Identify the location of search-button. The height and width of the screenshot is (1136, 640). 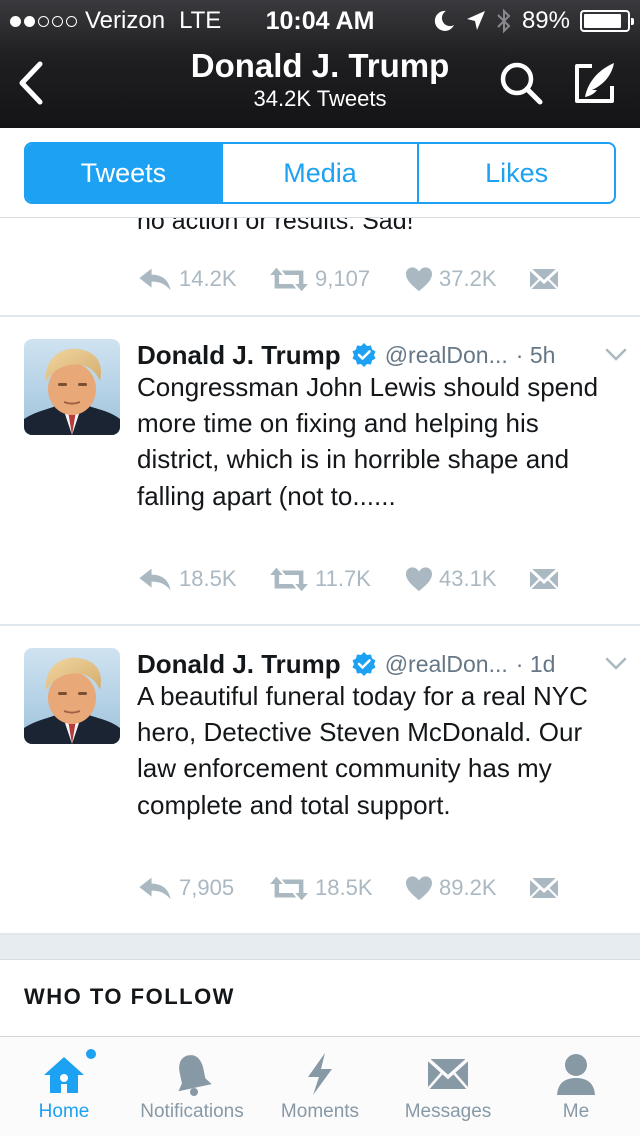
(521, 83).